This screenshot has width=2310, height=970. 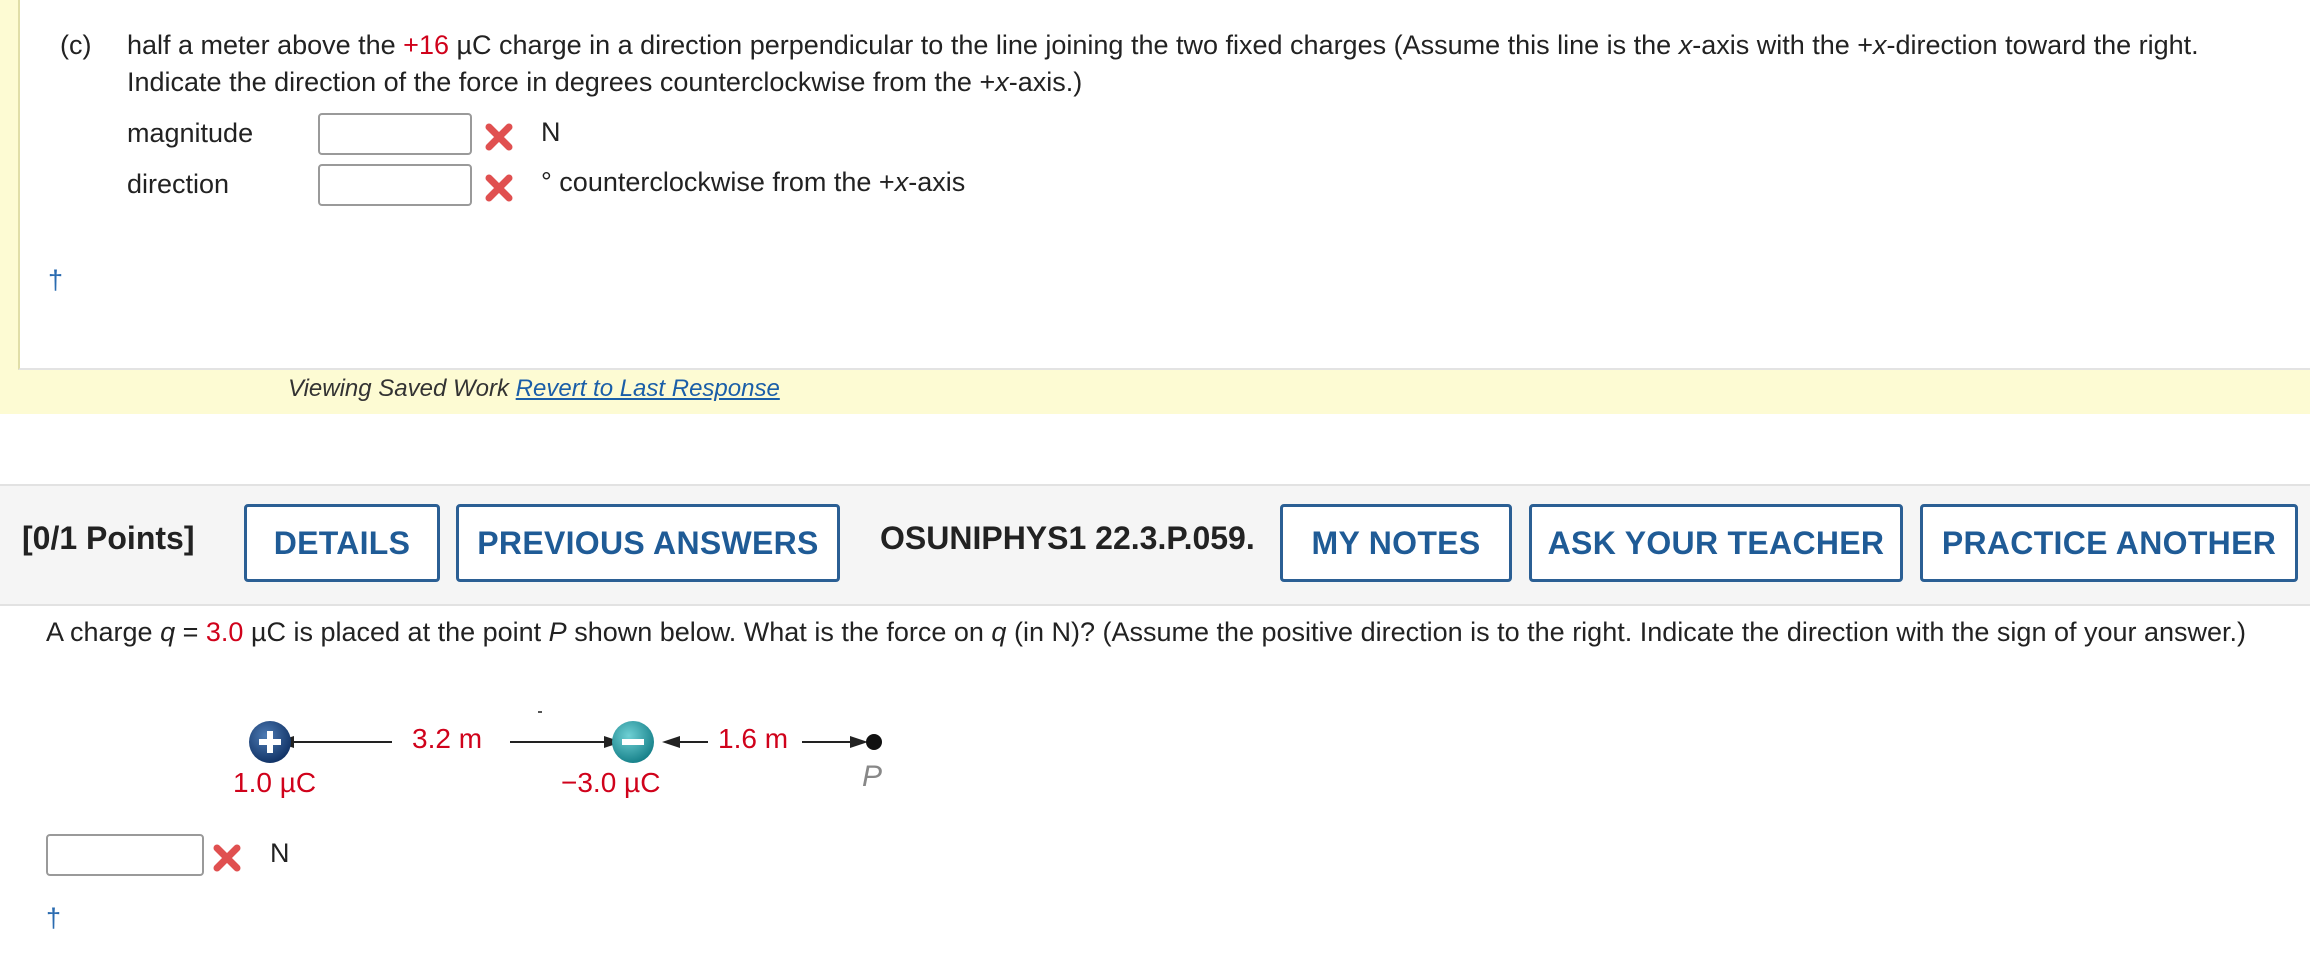 I want to click on magnitude-input, so click(x=395, y=134).